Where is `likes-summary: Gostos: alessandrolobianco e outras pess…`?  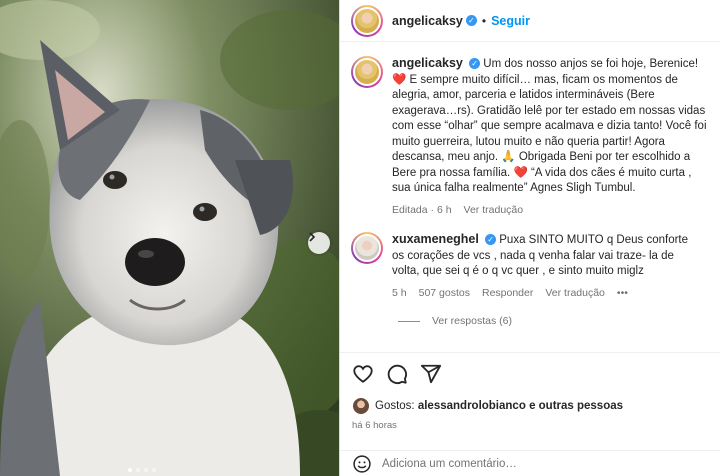 likes-summary: Gostos: alessandrolobianco e outras pess… is located at coordinates (530, 406).